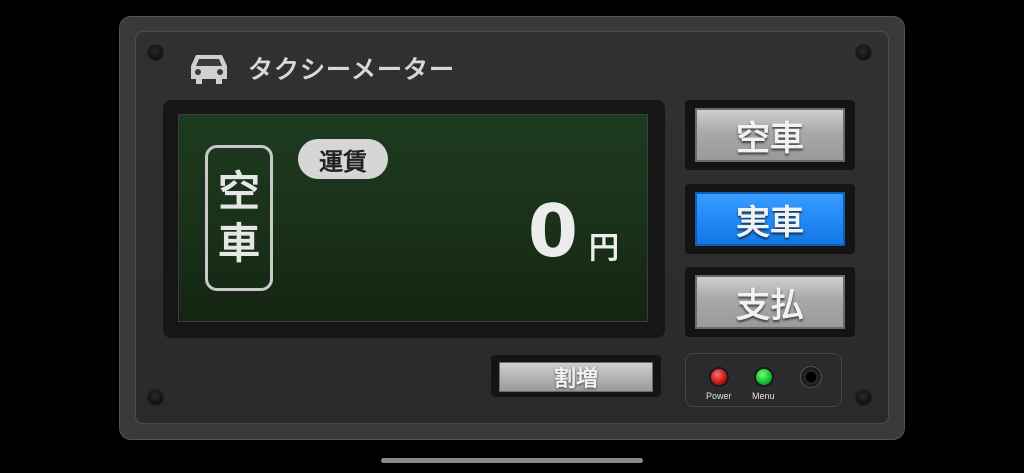  I want to click on surcharge-button: 割増, so click(576, 377).